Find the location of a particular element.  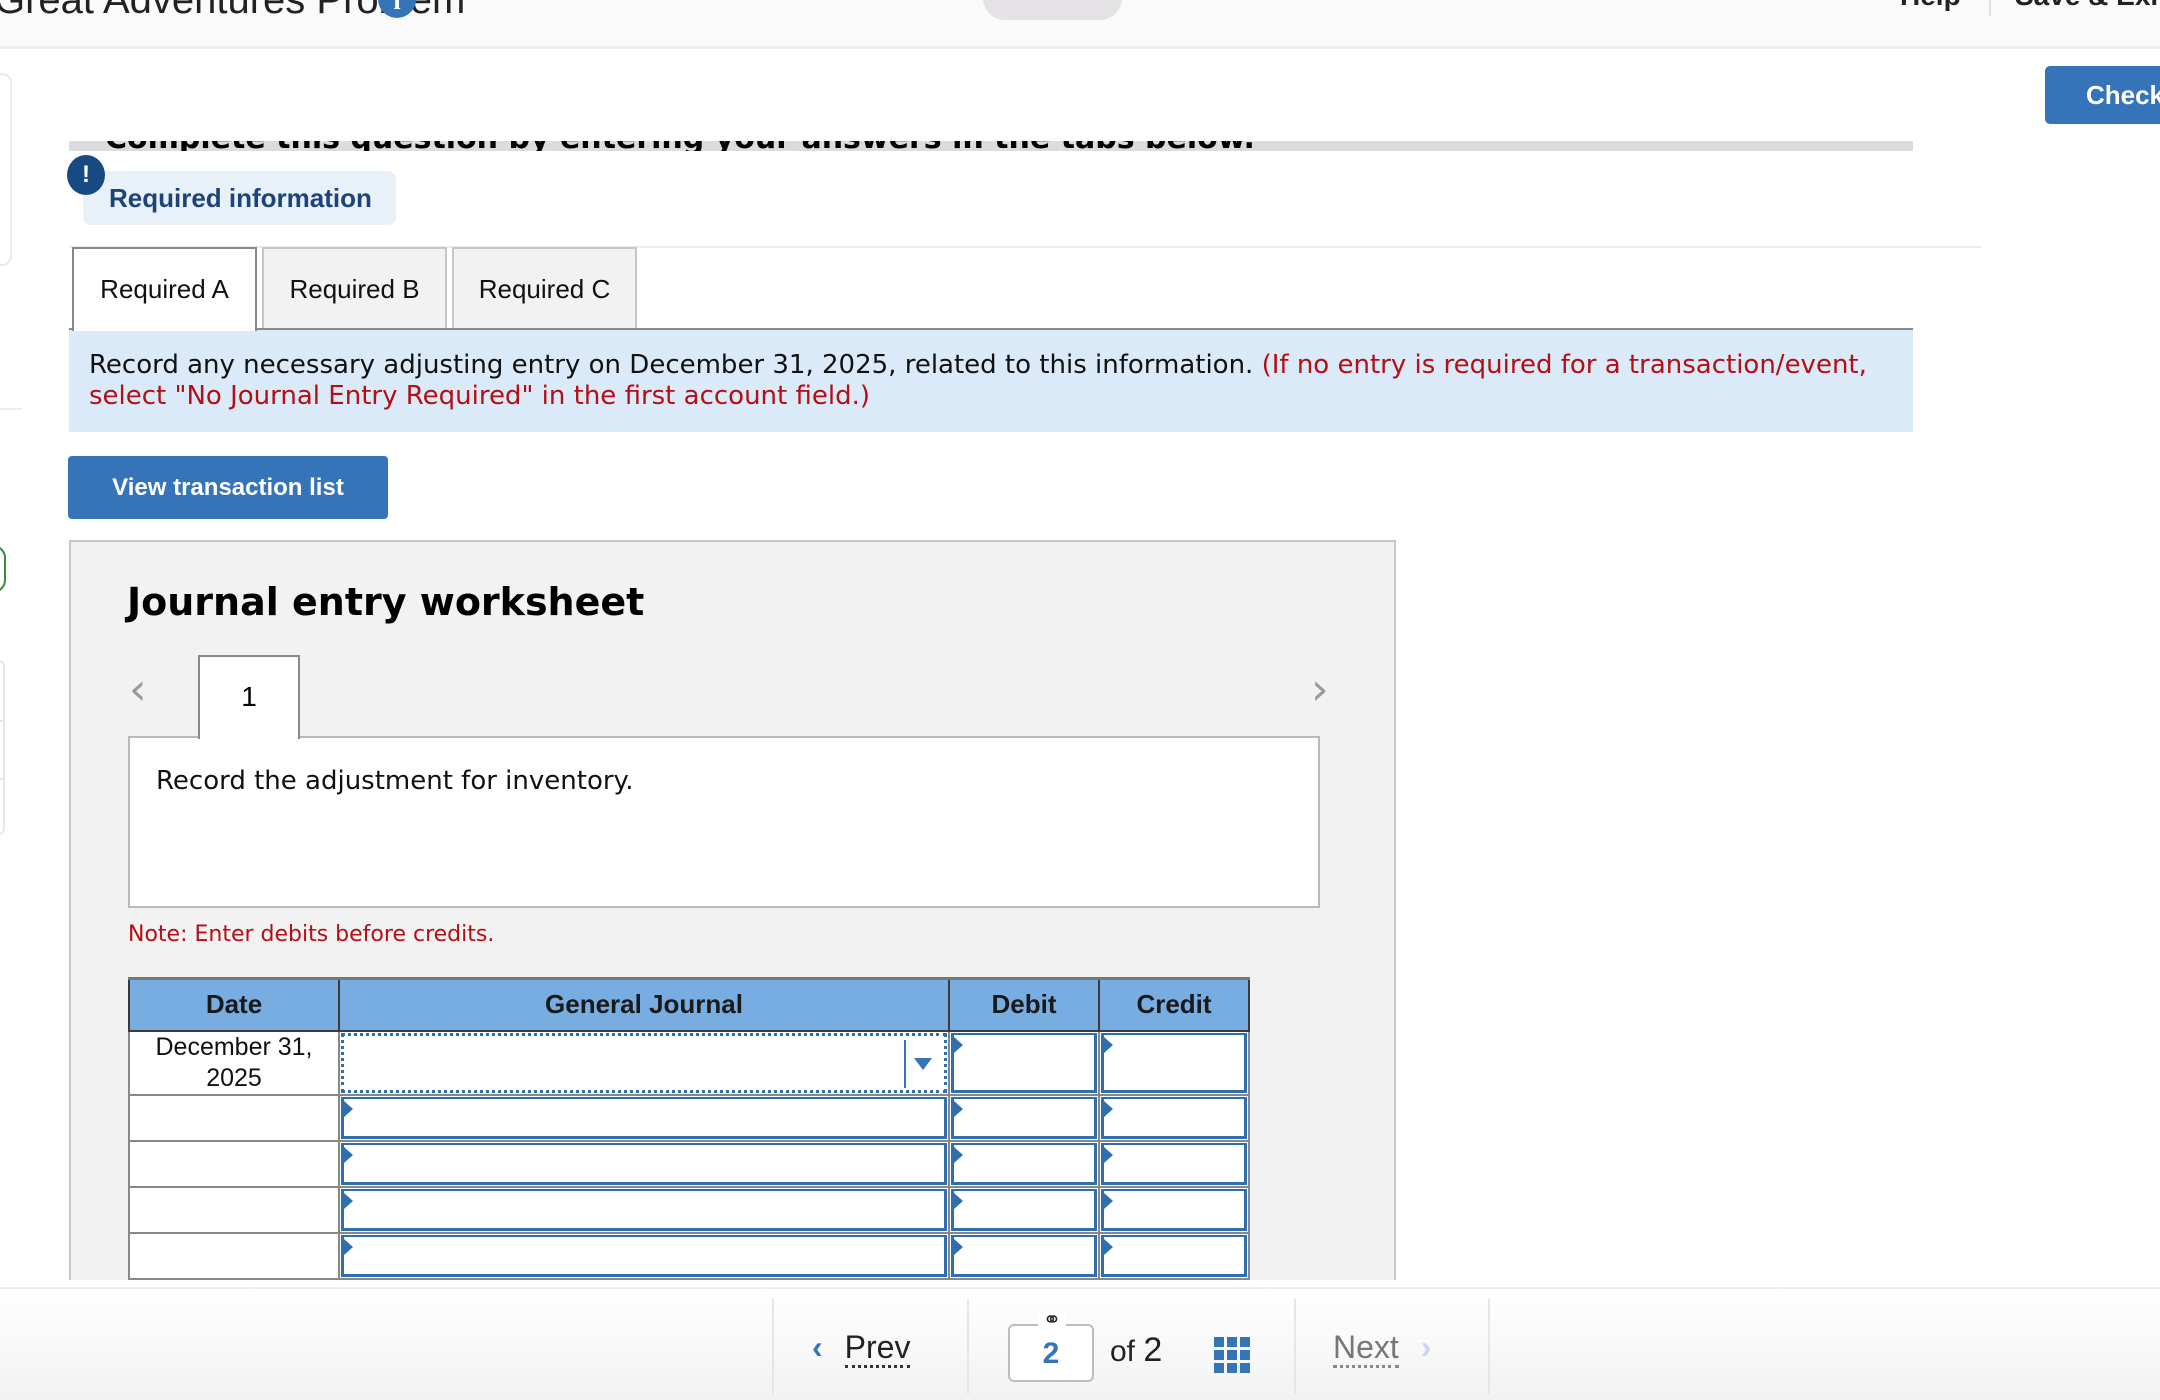

side-panel-card is located at coordinates (6, 169).